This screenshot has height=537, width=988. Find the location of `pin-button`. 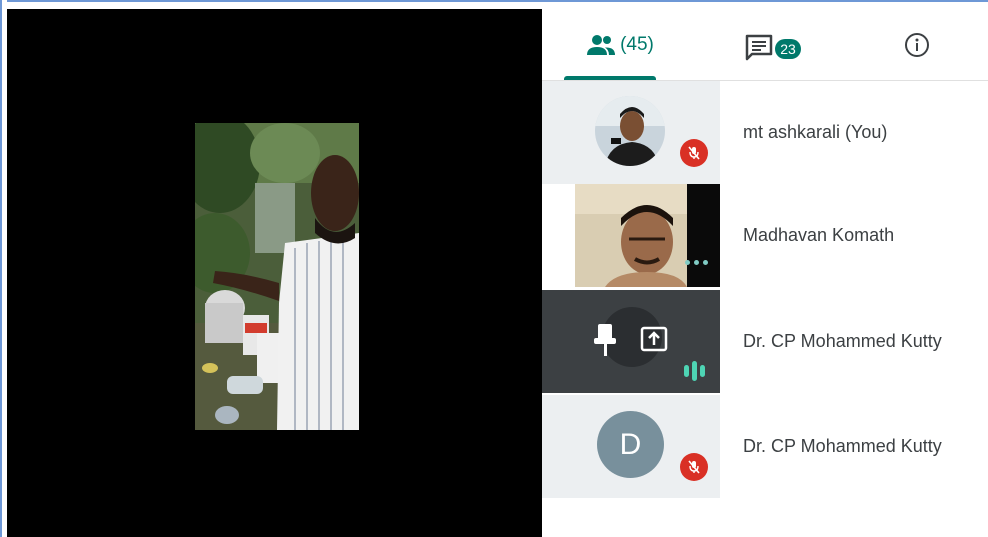

pin-button is located at coordinates (606, 340).